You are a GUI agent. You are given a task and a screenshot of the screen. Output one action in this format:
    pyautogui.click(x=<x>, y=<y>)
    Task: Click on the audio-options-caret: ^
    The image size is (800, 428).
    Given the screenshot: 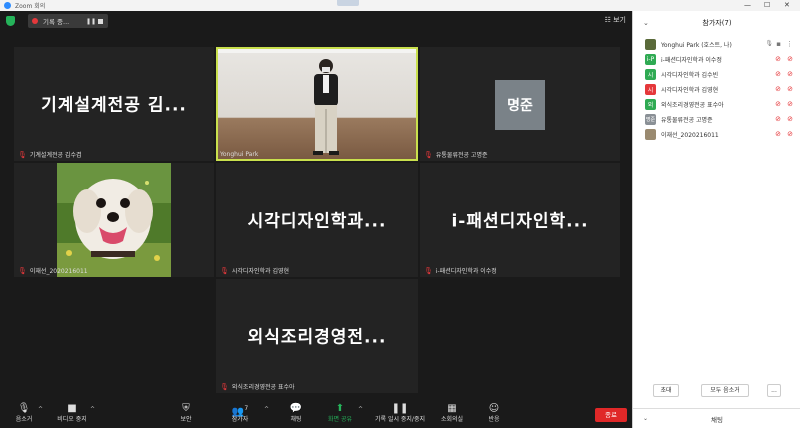 What is the action you would take?
    pyautogui.click(x=40, y=409)
    